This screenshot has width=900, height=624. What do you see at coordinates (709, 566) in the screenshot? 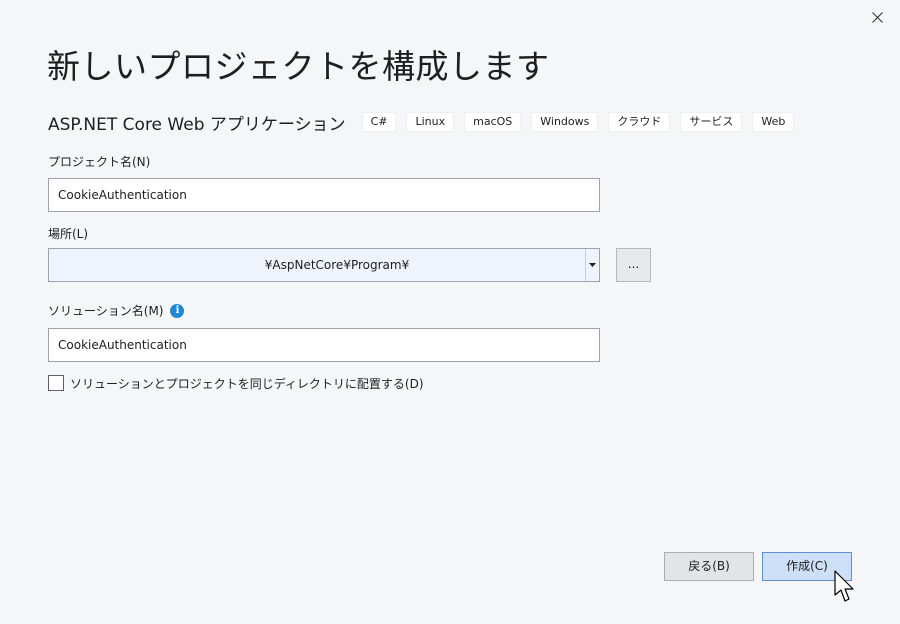
I see `back-button: 戻る(B)` at bounding box center [709, 566].